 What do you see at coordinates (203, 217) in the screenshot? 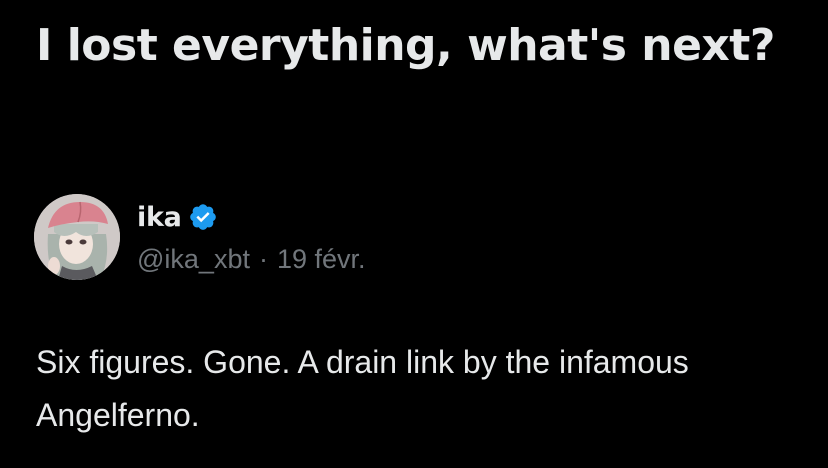
I see `verified-badge-icon` at bounding box center [203, 217].